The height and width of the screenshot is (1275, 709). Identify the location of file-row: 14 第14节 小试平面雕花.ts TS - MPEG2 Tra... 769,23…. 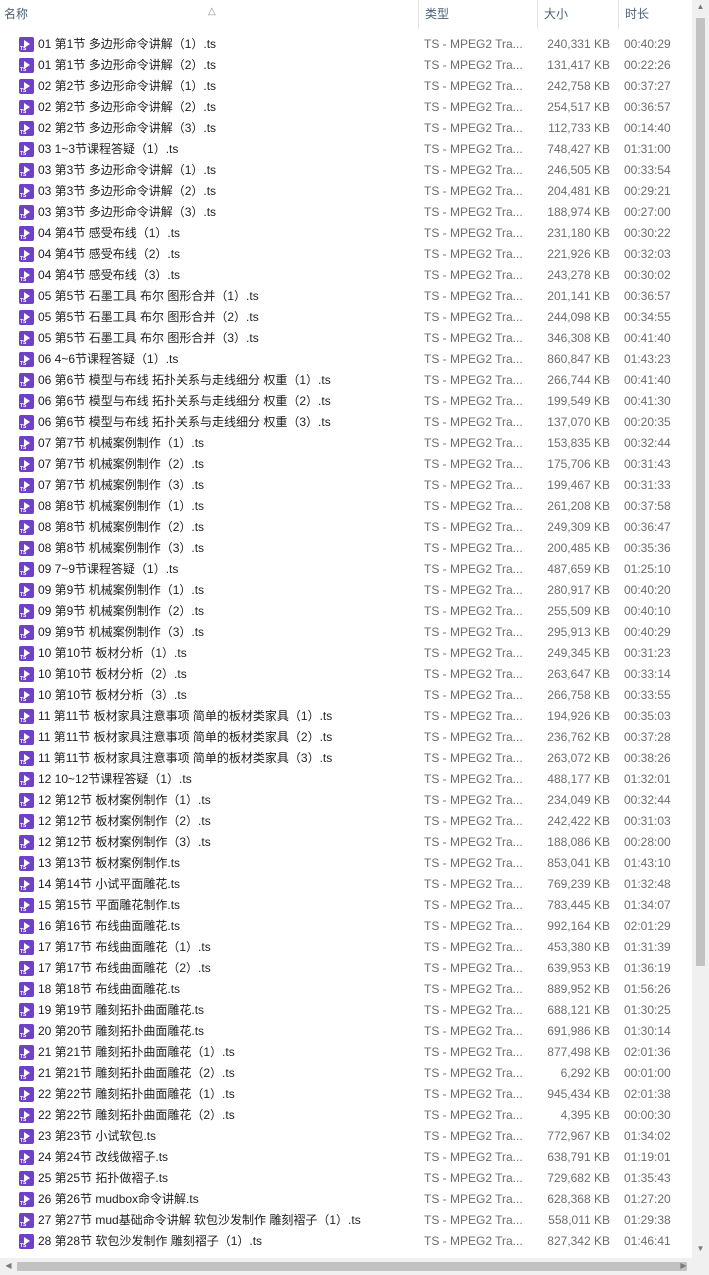
(346, 884).